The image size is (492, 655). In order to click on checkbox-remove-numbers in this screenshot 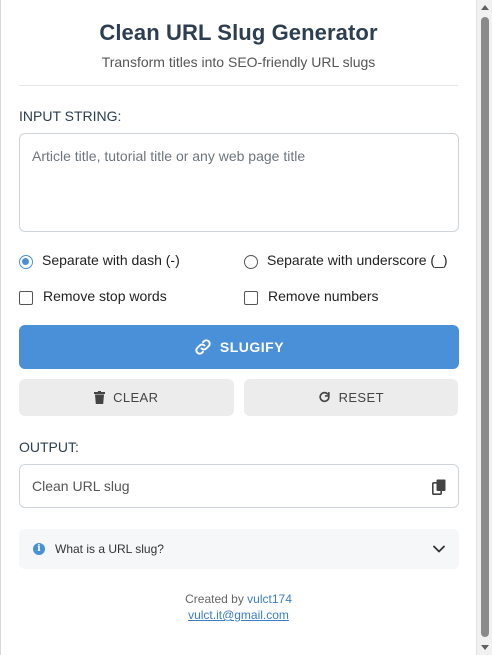, I will do `click(251, 298)`.